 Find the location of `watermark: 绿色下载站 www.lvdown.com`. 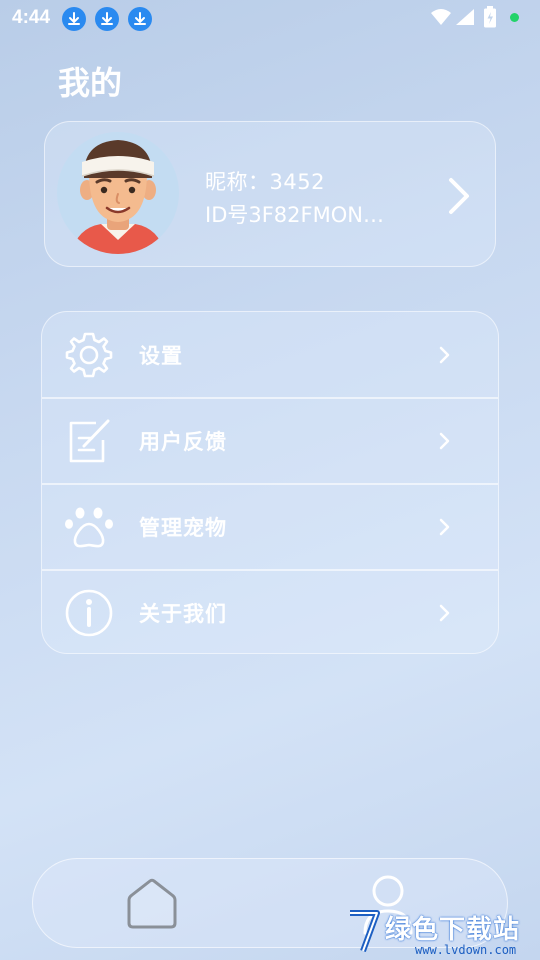

watermark: 绿色下载站 www.lvdown.com is located at coordinates (442, 932).